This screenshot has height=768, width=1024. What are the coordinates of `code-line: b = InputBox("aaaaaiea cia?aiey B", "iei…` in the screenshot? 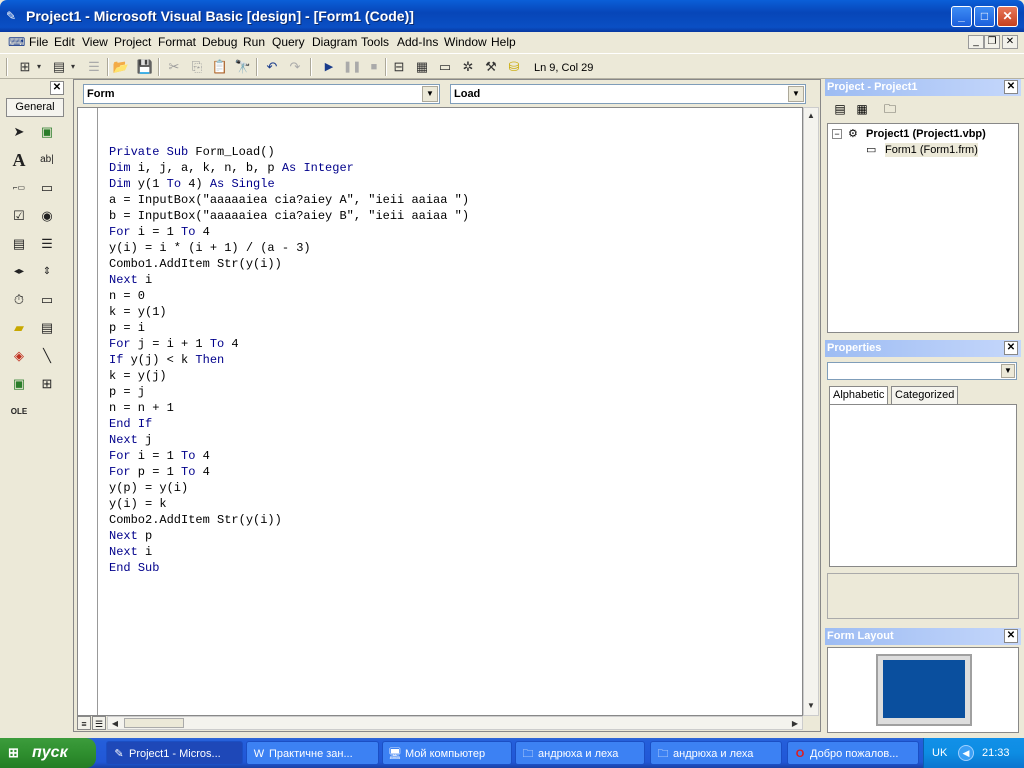 It's located at (289, 216).